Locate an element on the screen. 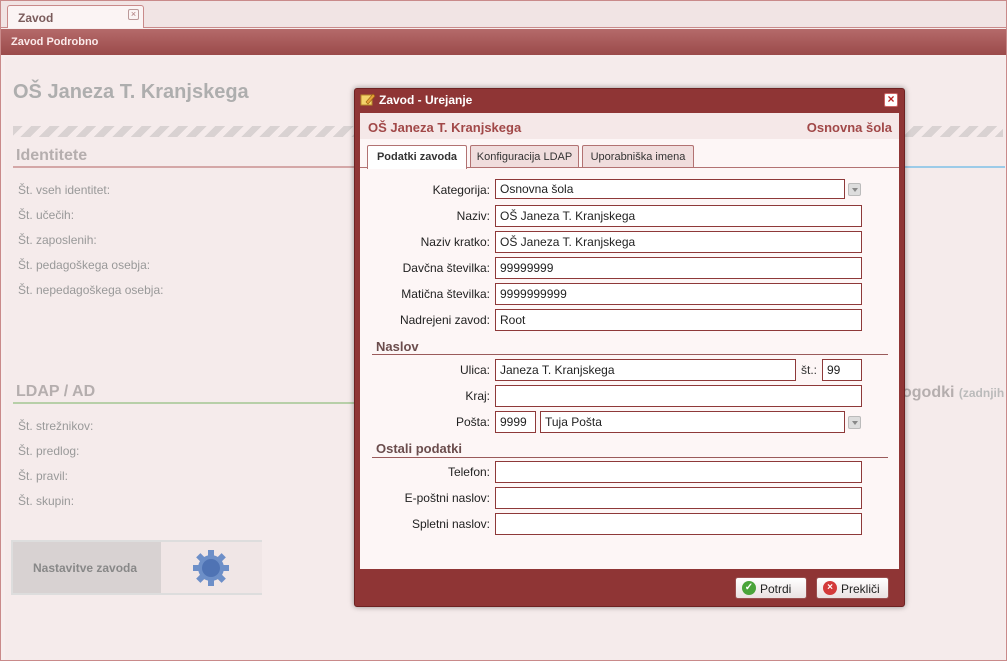  kraj-field is located at coordinates (678, 396).